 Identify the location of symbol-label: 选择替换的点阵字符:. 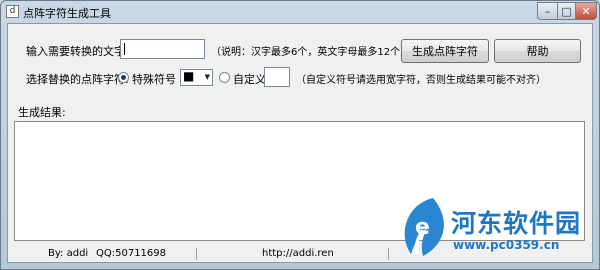
(77, 79).